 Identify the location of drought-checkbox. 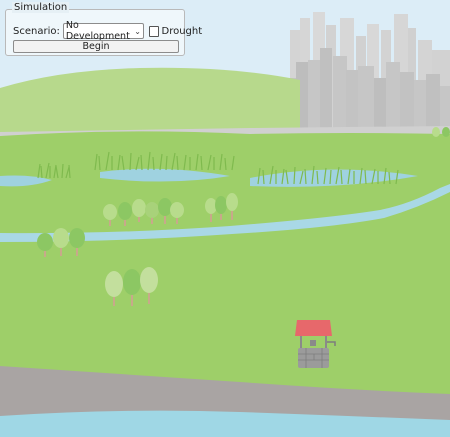
(153, 31).